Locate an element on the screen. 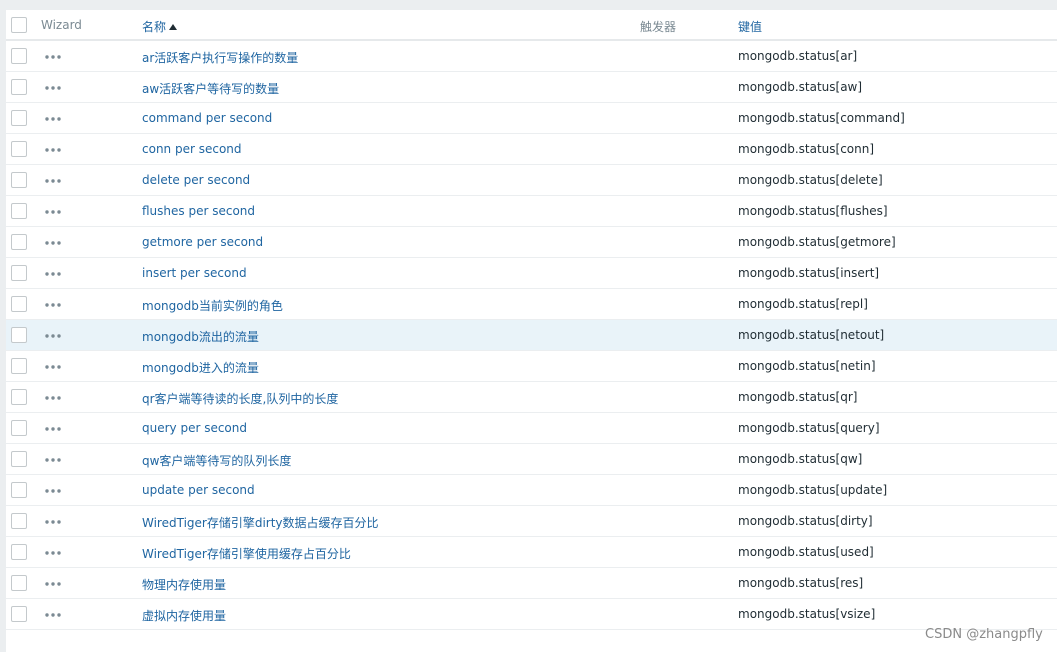 The image size is (1057, 652). item-name-link: insert per second is located at coordinates (194, 273).